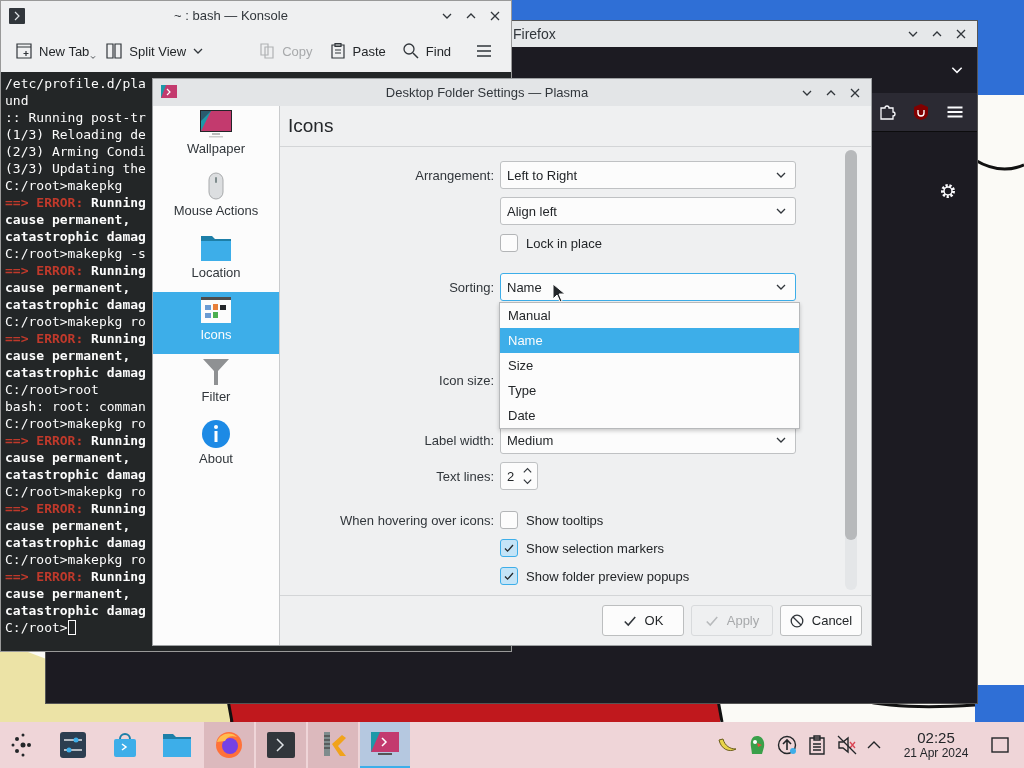  Describe the element at coordinates (796, 620) in the screenshot. I see `cancel-icon` at that location.